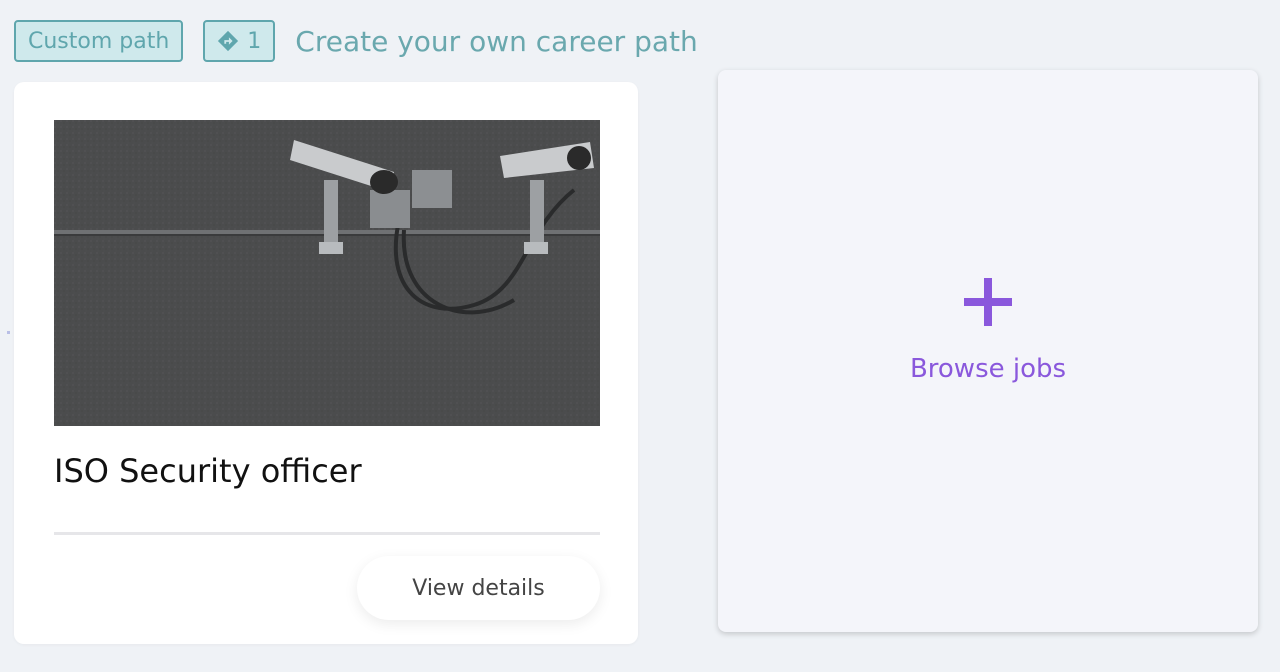  I want to click on directions-icon, so click(228, 41).